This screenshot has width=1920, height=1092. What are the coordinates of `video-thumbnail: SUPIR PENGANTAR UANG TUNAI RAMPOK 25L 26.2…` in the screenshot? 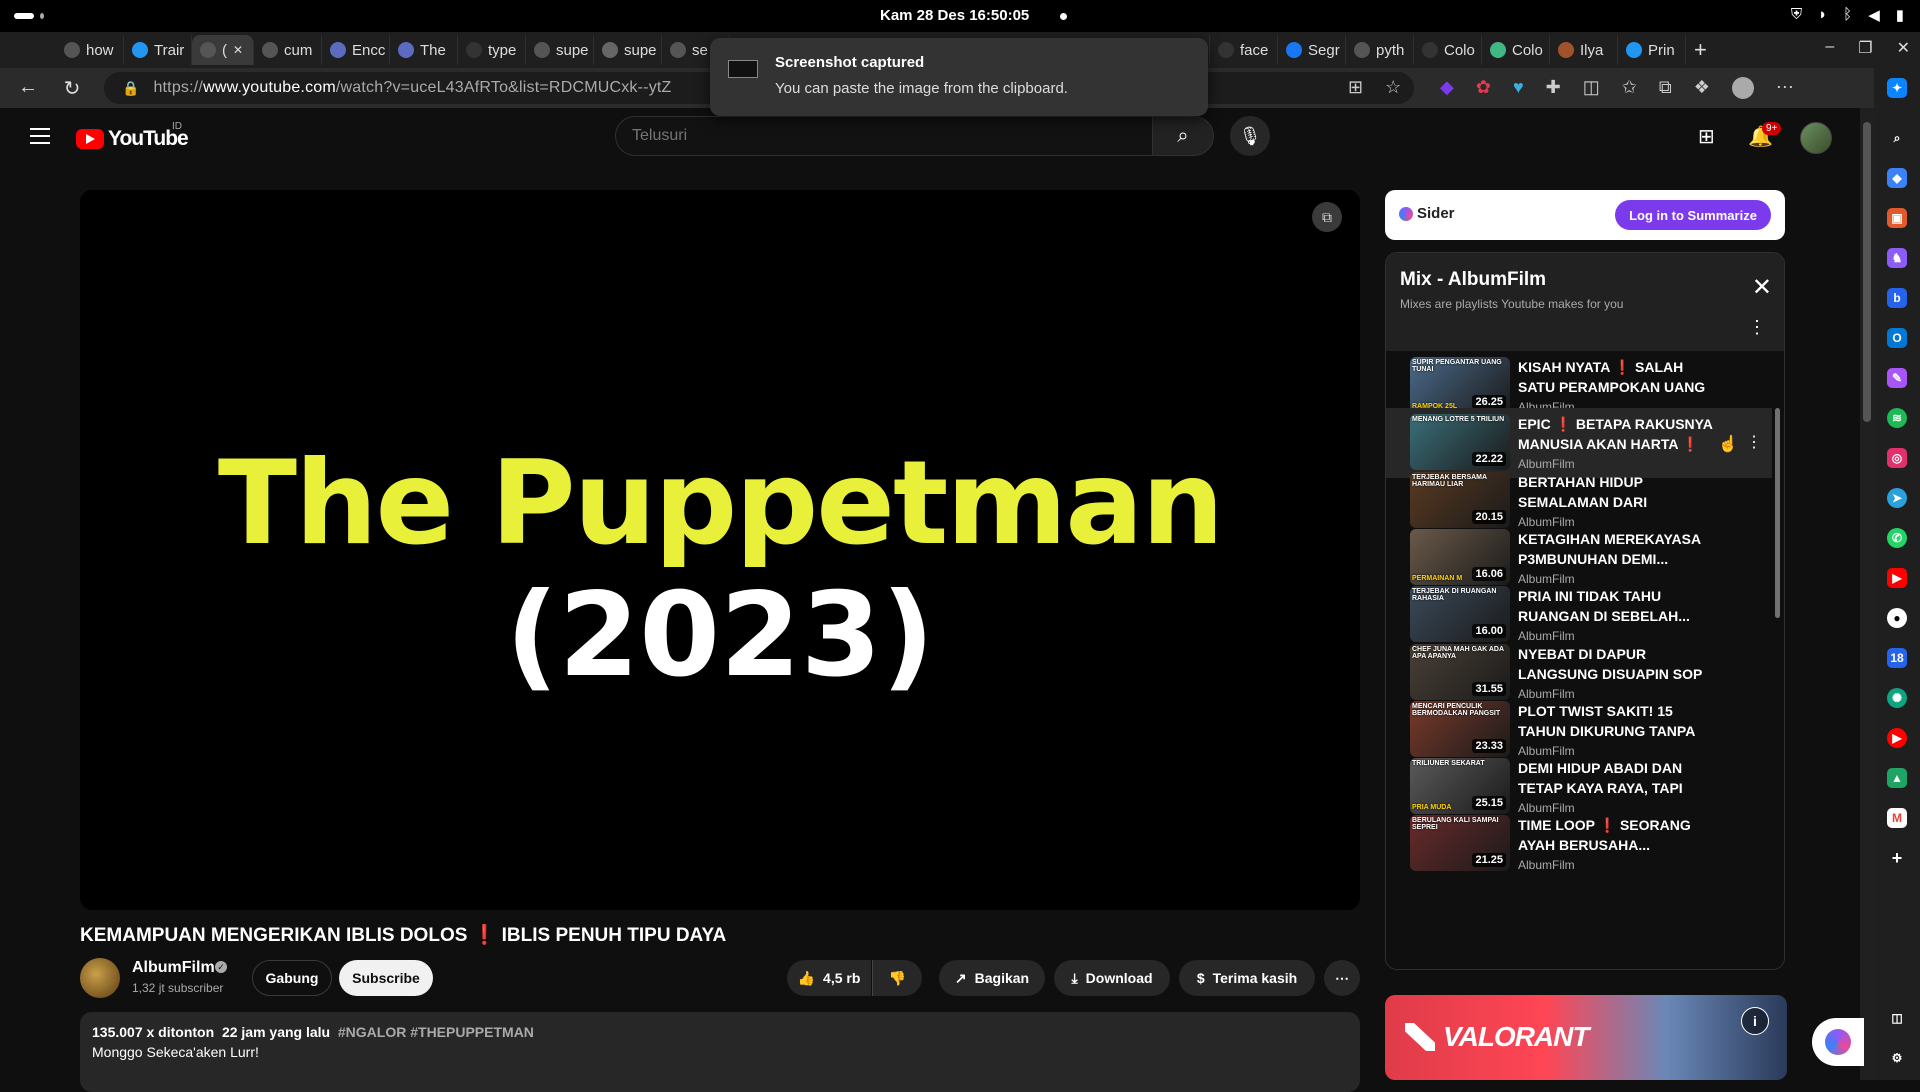 It's located at (1460, 385).